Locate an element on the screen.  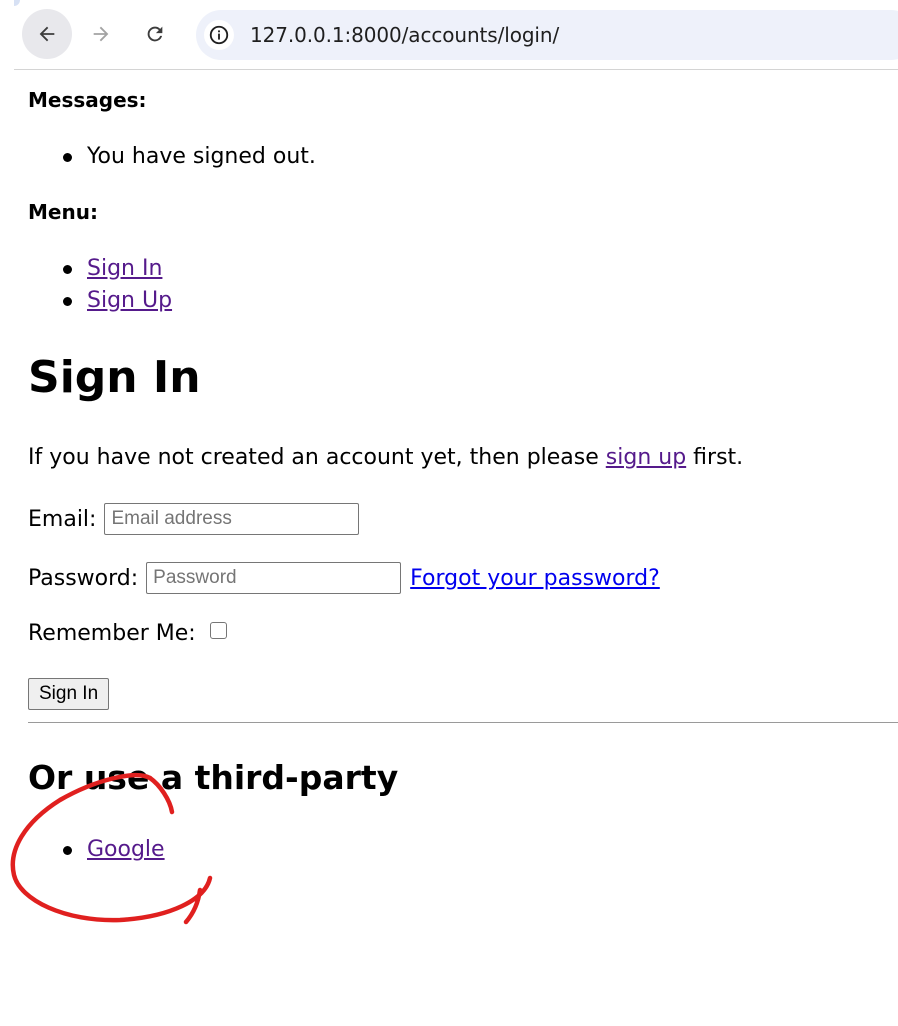
provider-list: Google is located at coordinates (96, 850).